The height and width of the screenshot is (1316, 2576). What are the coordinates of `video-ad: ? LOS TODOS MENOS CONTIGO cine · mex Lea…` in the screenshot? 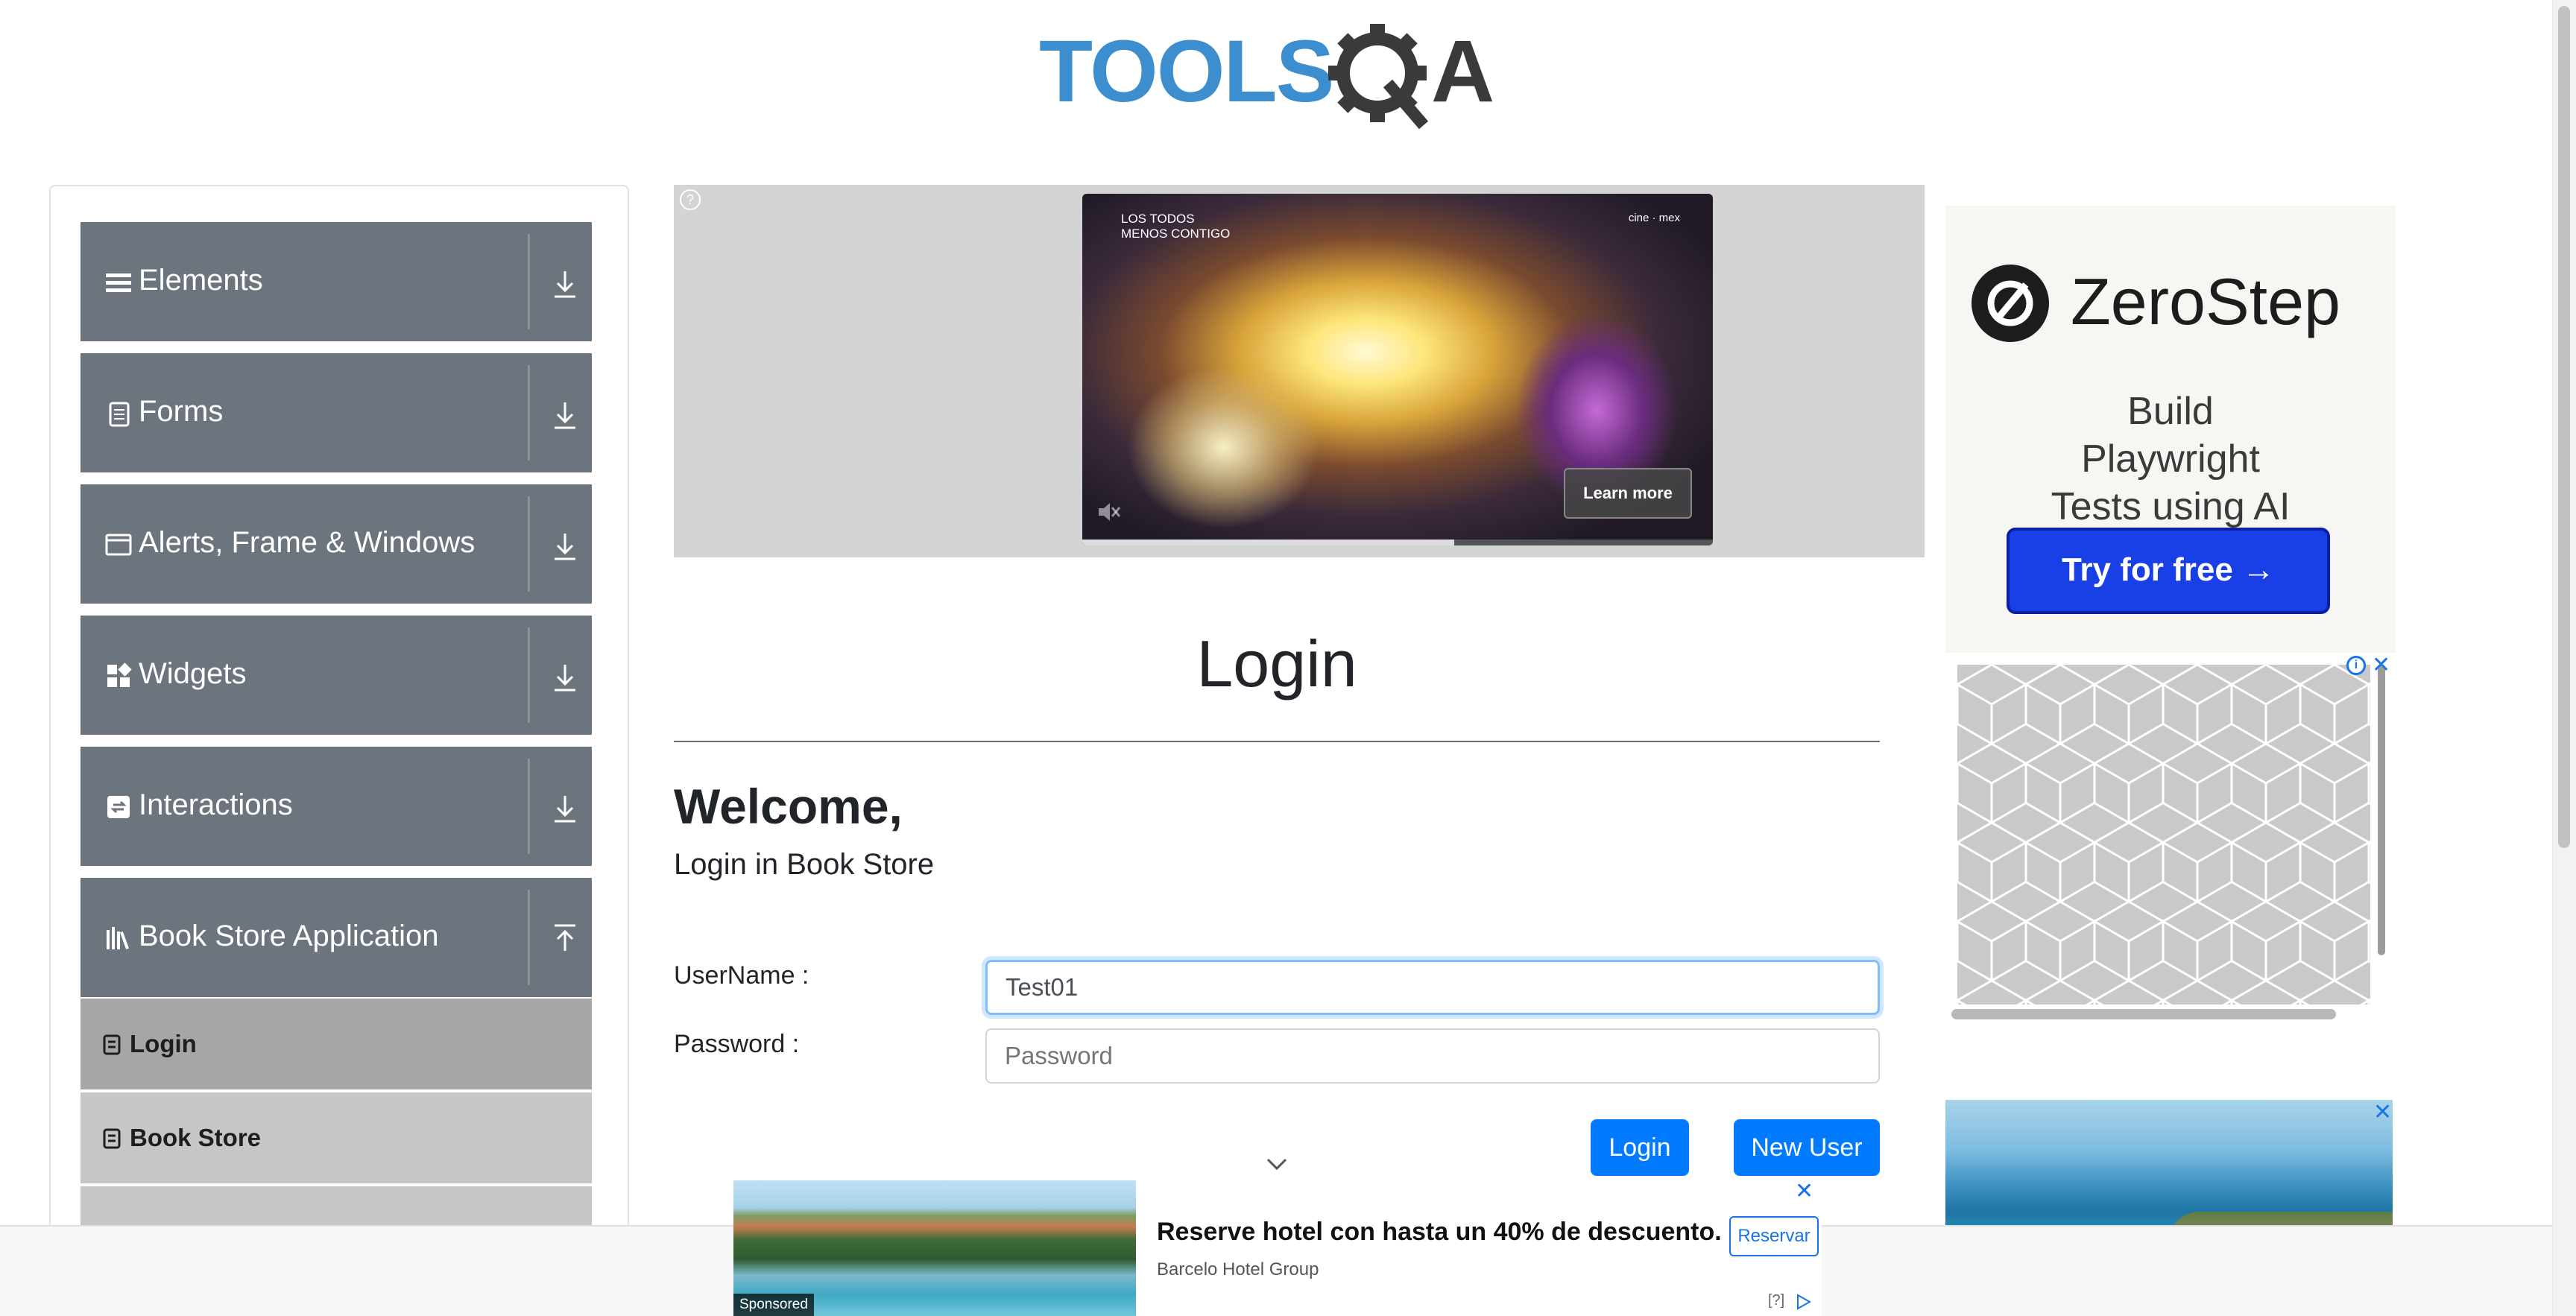 It's located at (1299, 371).